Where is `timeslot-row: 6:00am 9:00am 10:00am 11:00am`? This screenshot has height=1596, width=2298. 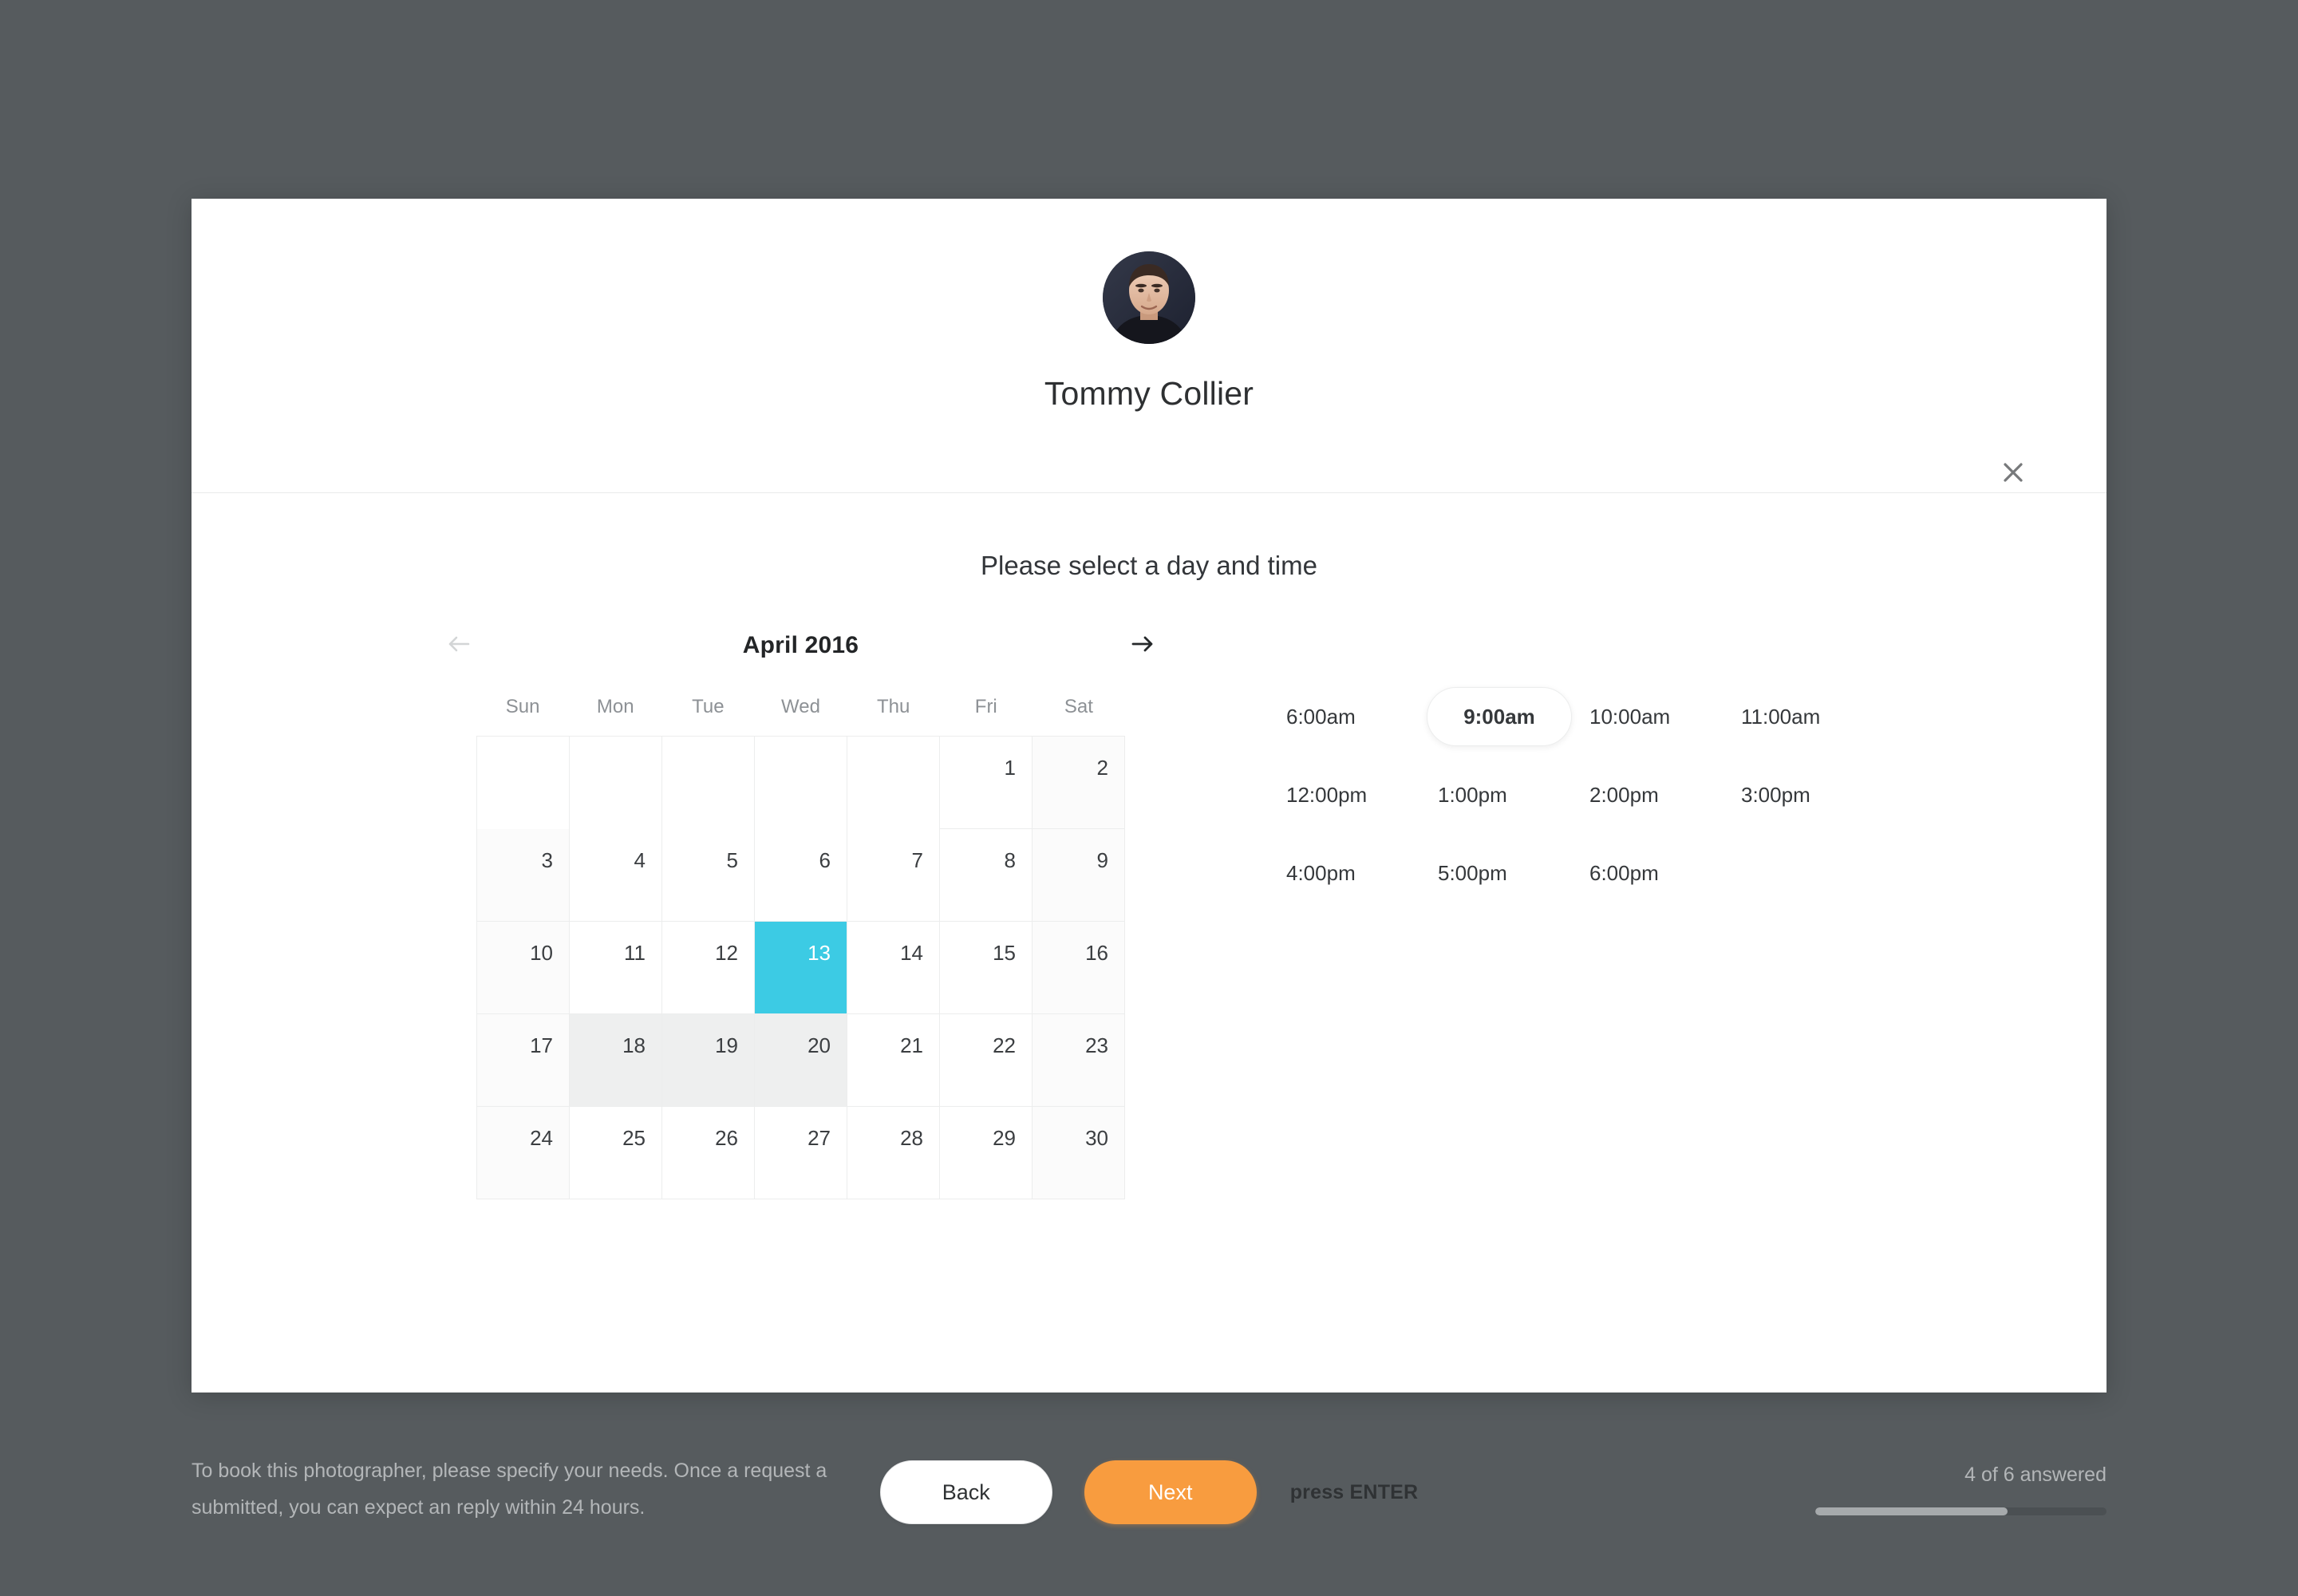 timeslot-row: 6:00am 9:00am 10:00am 11:00am is located at coordinates (1575, 717).